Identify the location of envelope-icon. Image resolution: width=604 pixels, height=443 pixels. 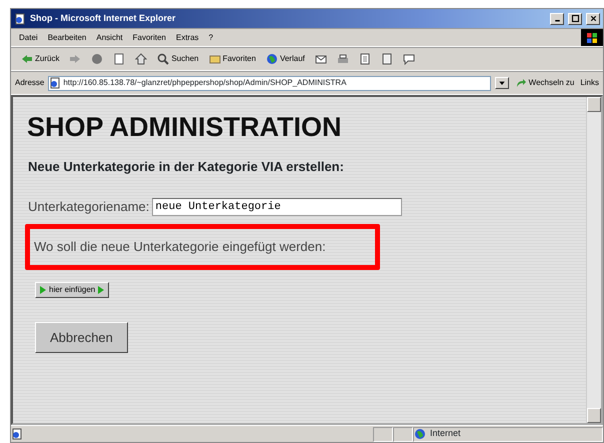
(320, 59).